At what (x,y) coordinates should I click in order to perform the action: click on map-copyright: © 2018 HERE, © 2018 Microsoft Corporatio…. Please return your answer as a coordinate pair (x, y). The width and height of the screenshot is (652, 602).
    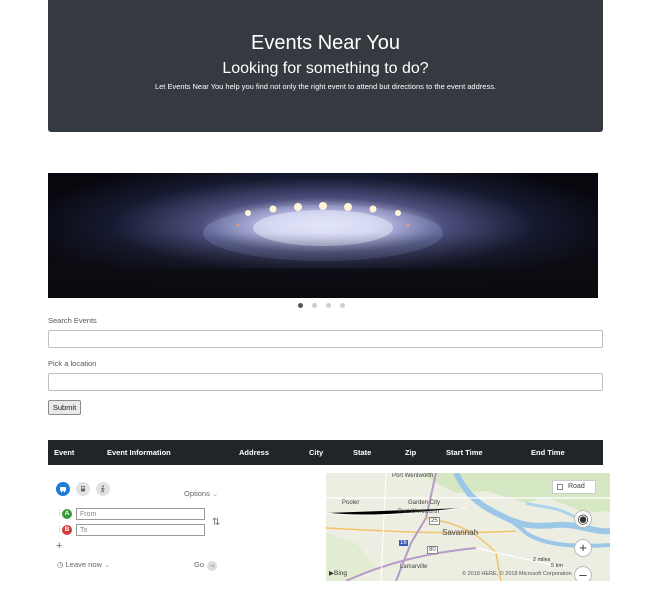
    Looking at the image, I should click on (517, 574).